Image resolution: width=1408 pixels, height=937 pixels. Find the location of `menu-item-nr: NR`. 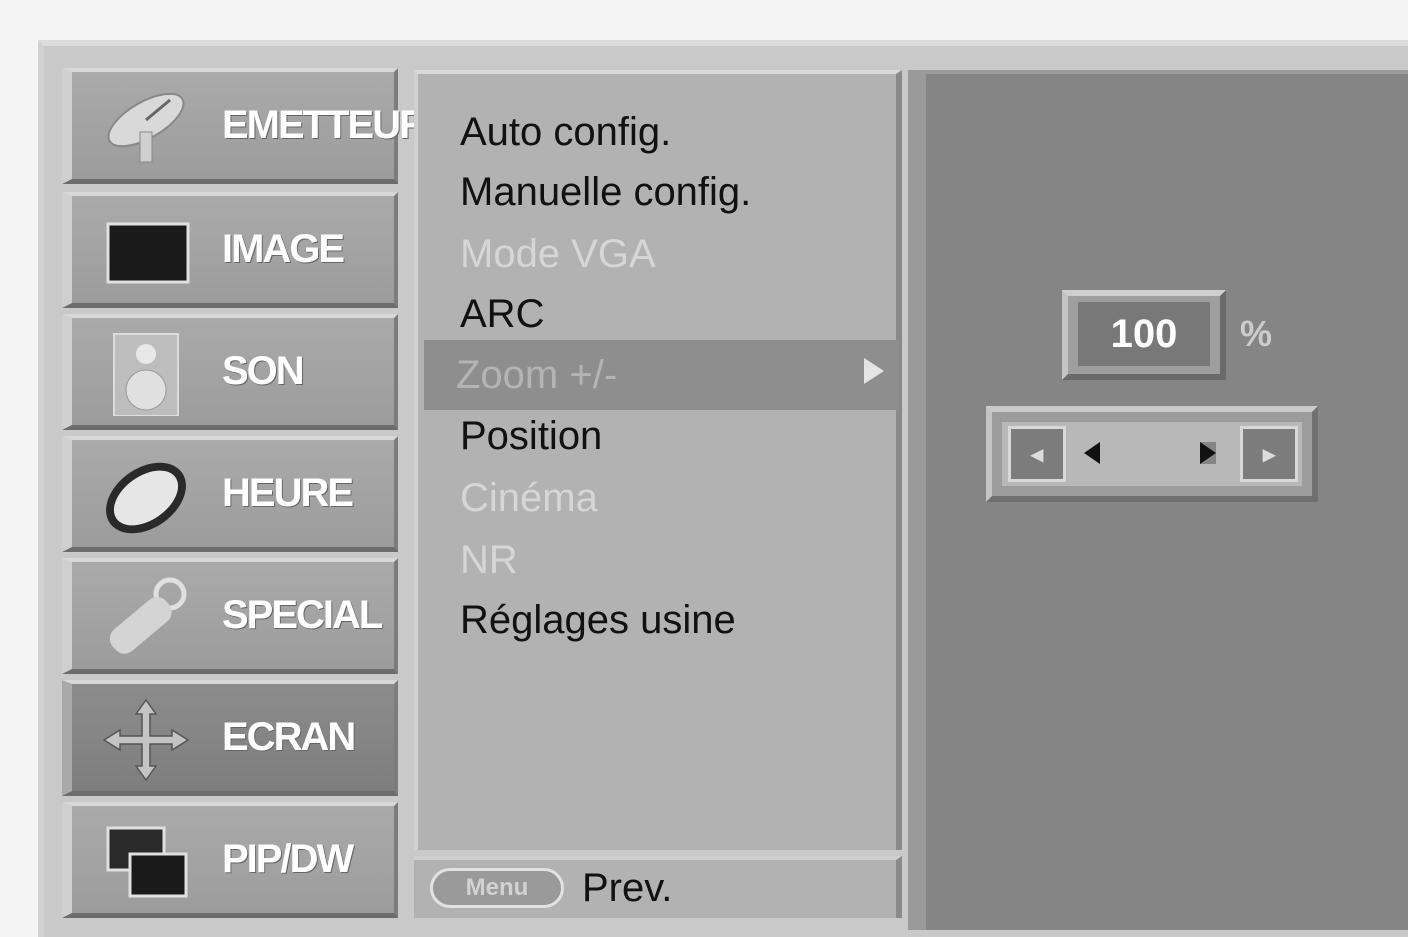

menu-item-nr: NR is located at coordinates (489, 559).